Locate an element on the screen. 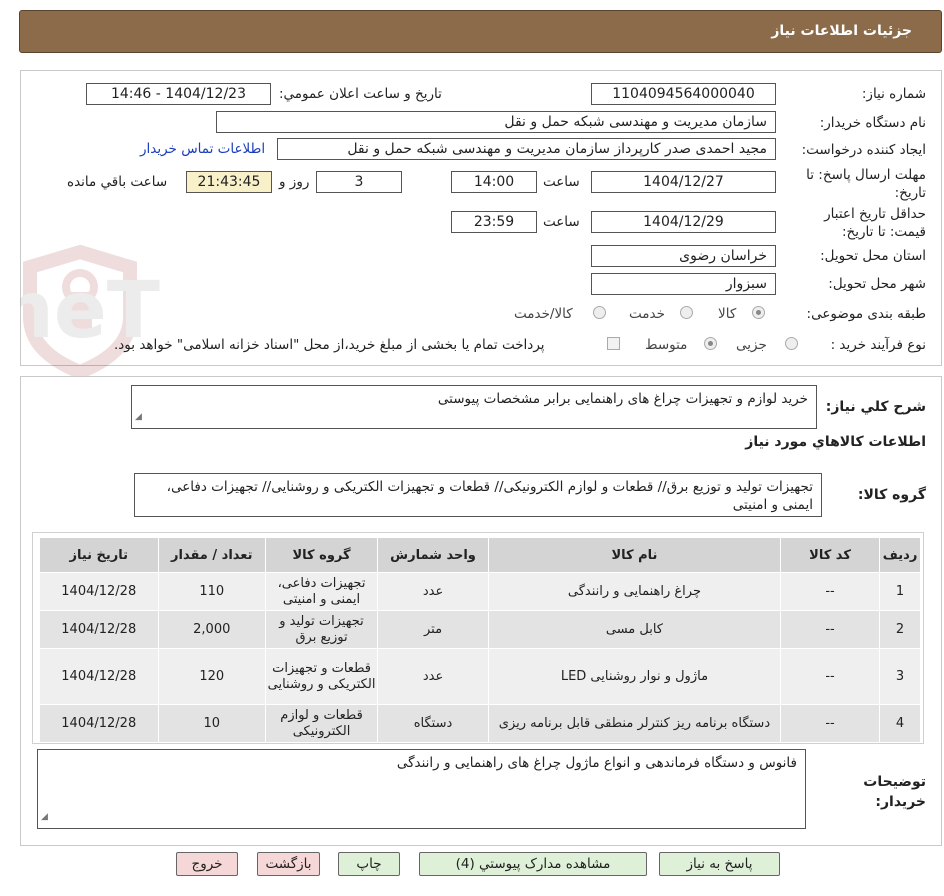  column-header: تاریخ نیاز is located at coordinates (99, 555).